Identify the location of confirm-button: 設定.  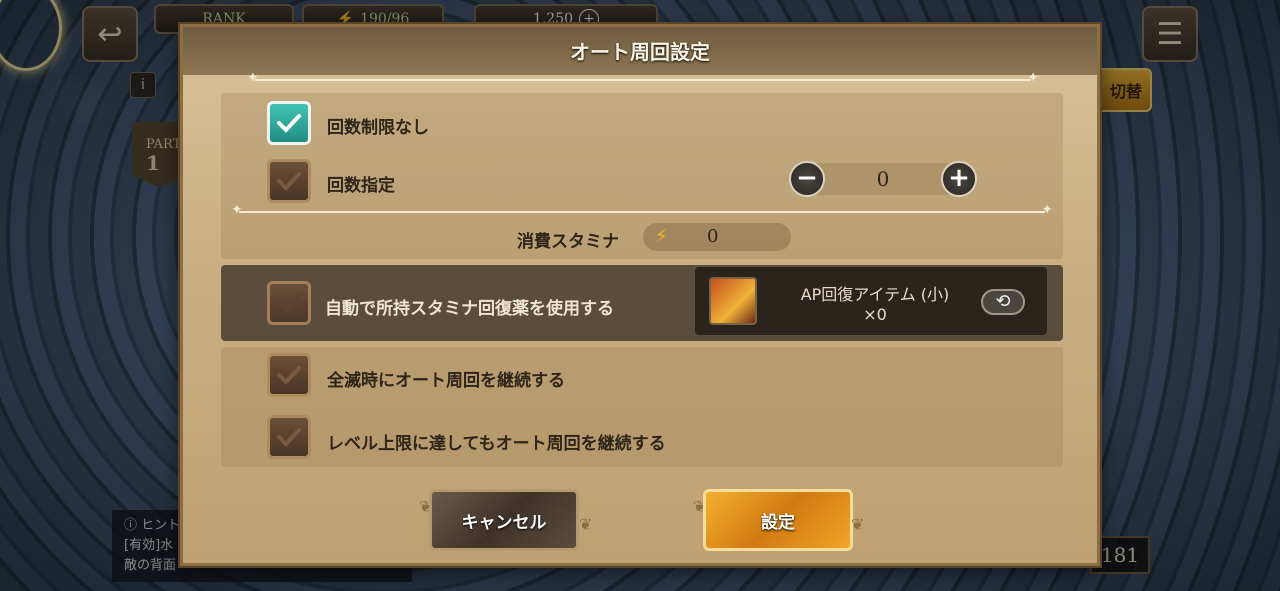
(778, 520).